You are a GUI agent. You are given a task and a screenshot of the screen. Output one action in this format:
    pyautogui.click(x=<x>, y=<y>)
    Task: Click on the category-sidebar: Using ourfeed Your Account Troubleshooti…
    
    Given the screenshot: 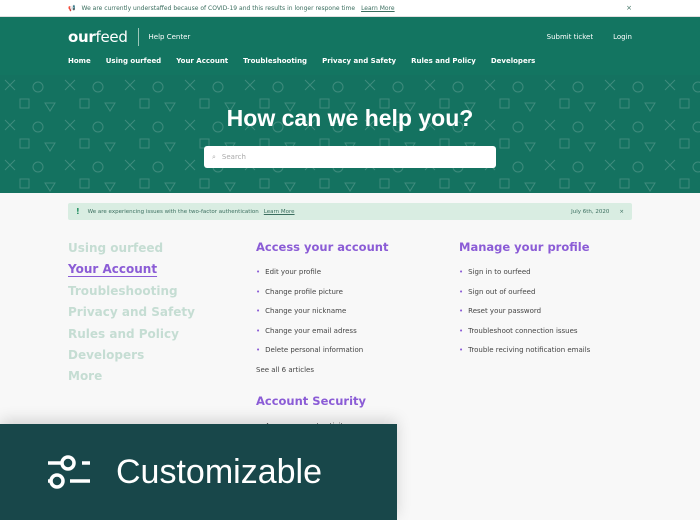 What is the action you would take?
    pyautogui.click(x=131, y=313)
    